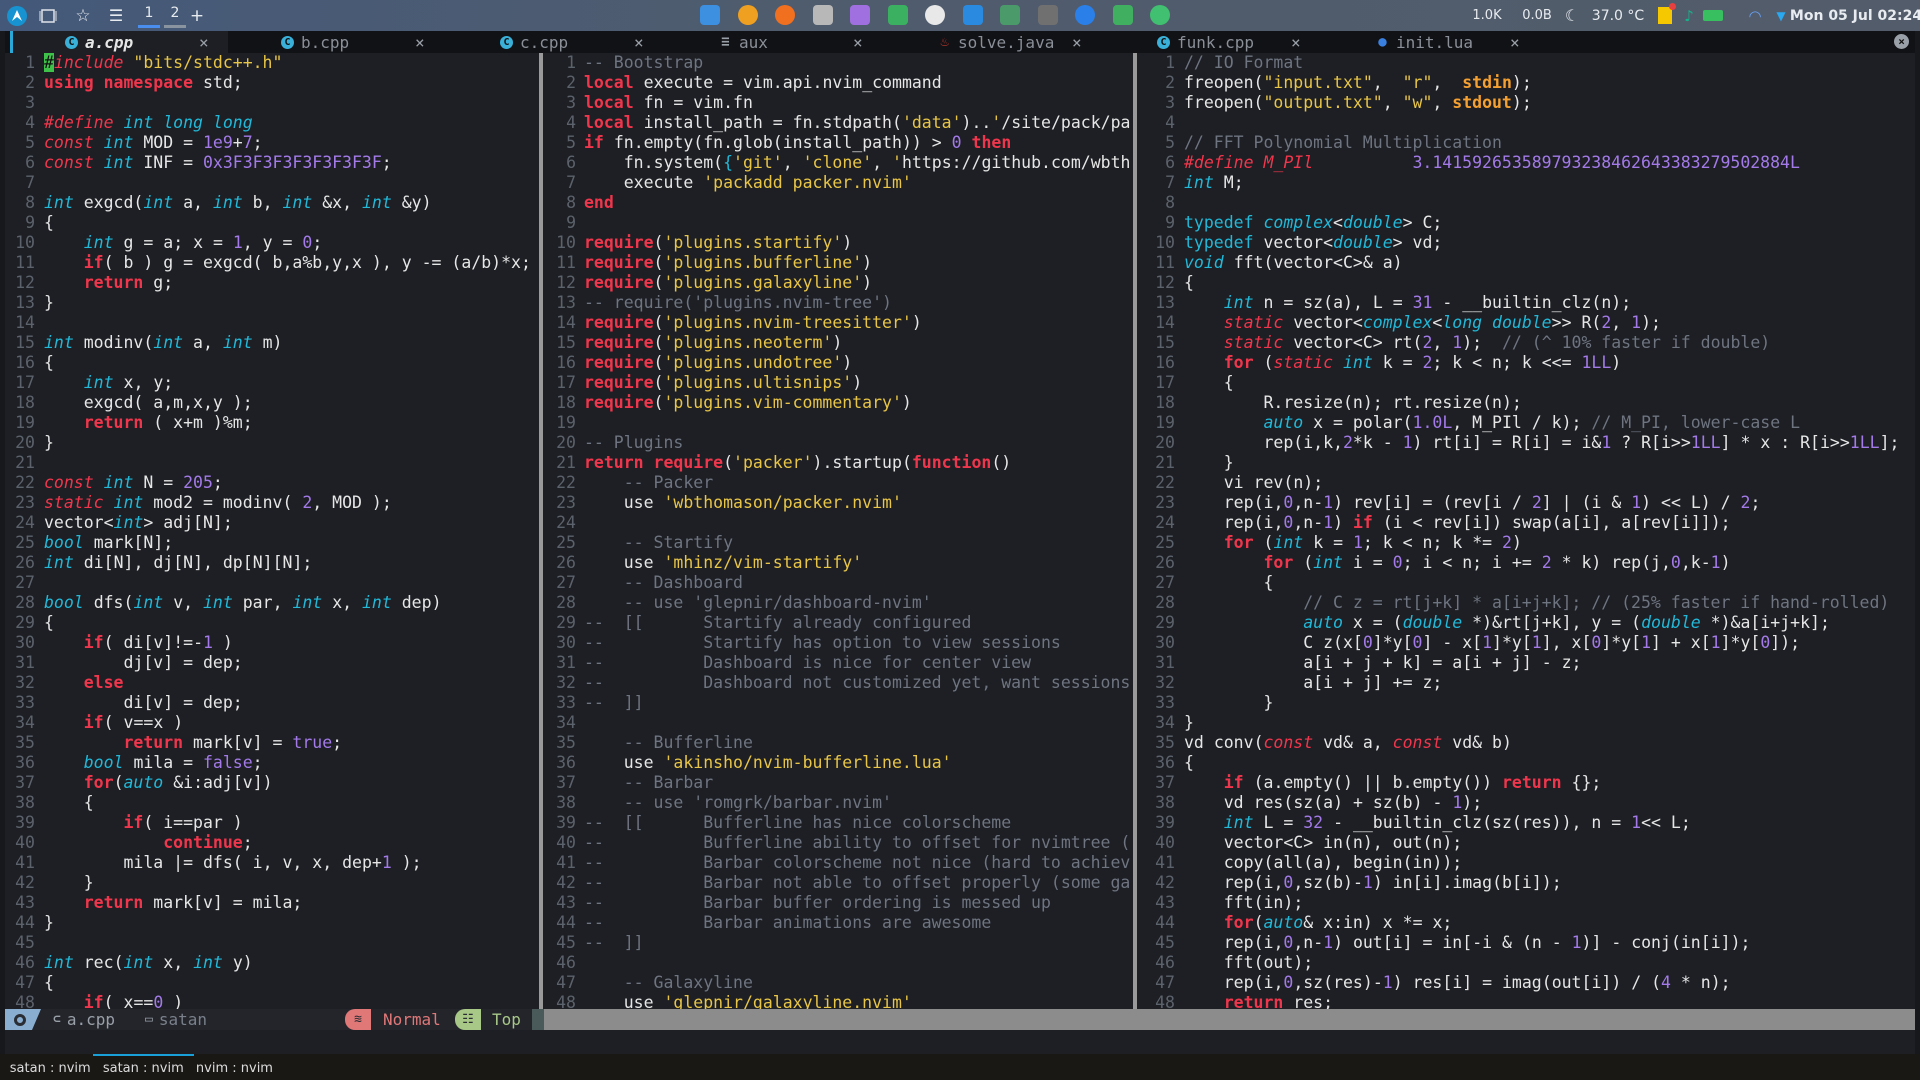  What do you see at coordinates (1204, 262) in the screenshot?
I see `code-token: void` at bounding box center [1204, 262].